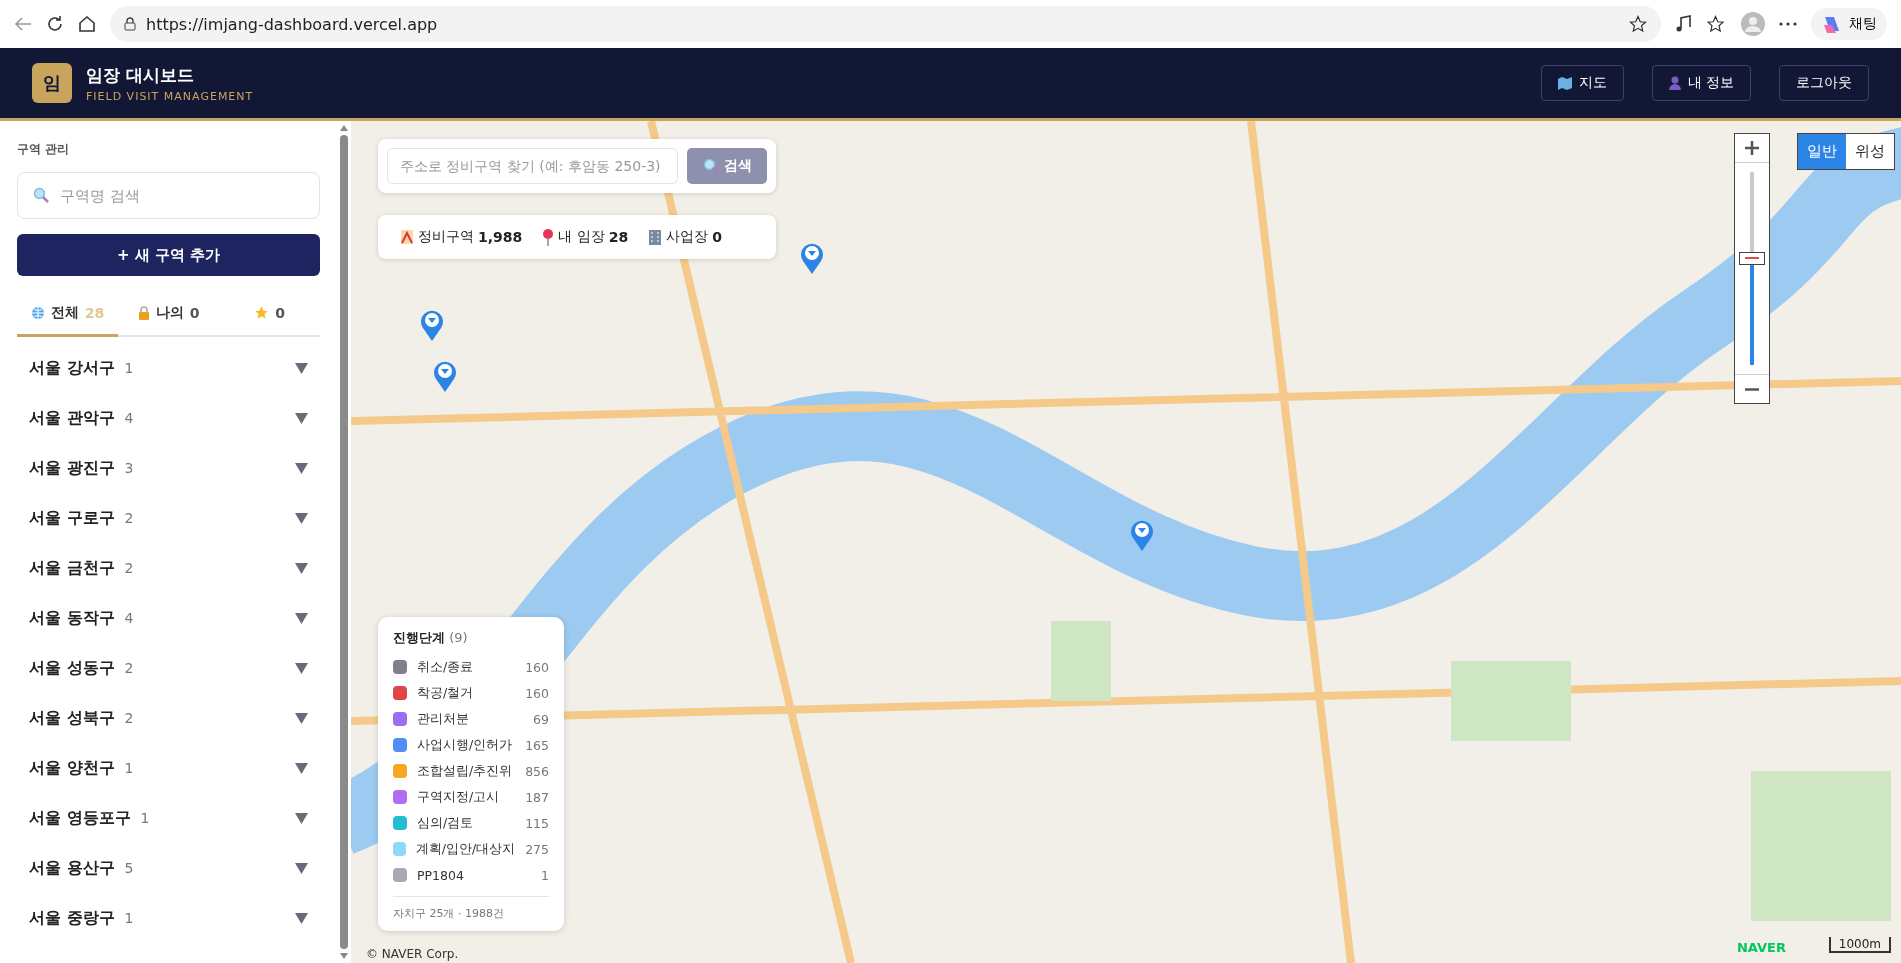 This screenshot has height=963, width=1901. What do you see at coordinates (885, 24) in the screenshot?
I see `address-bar: https://imjang-dashboard.vercel.app` at bounding box center [885, 24].